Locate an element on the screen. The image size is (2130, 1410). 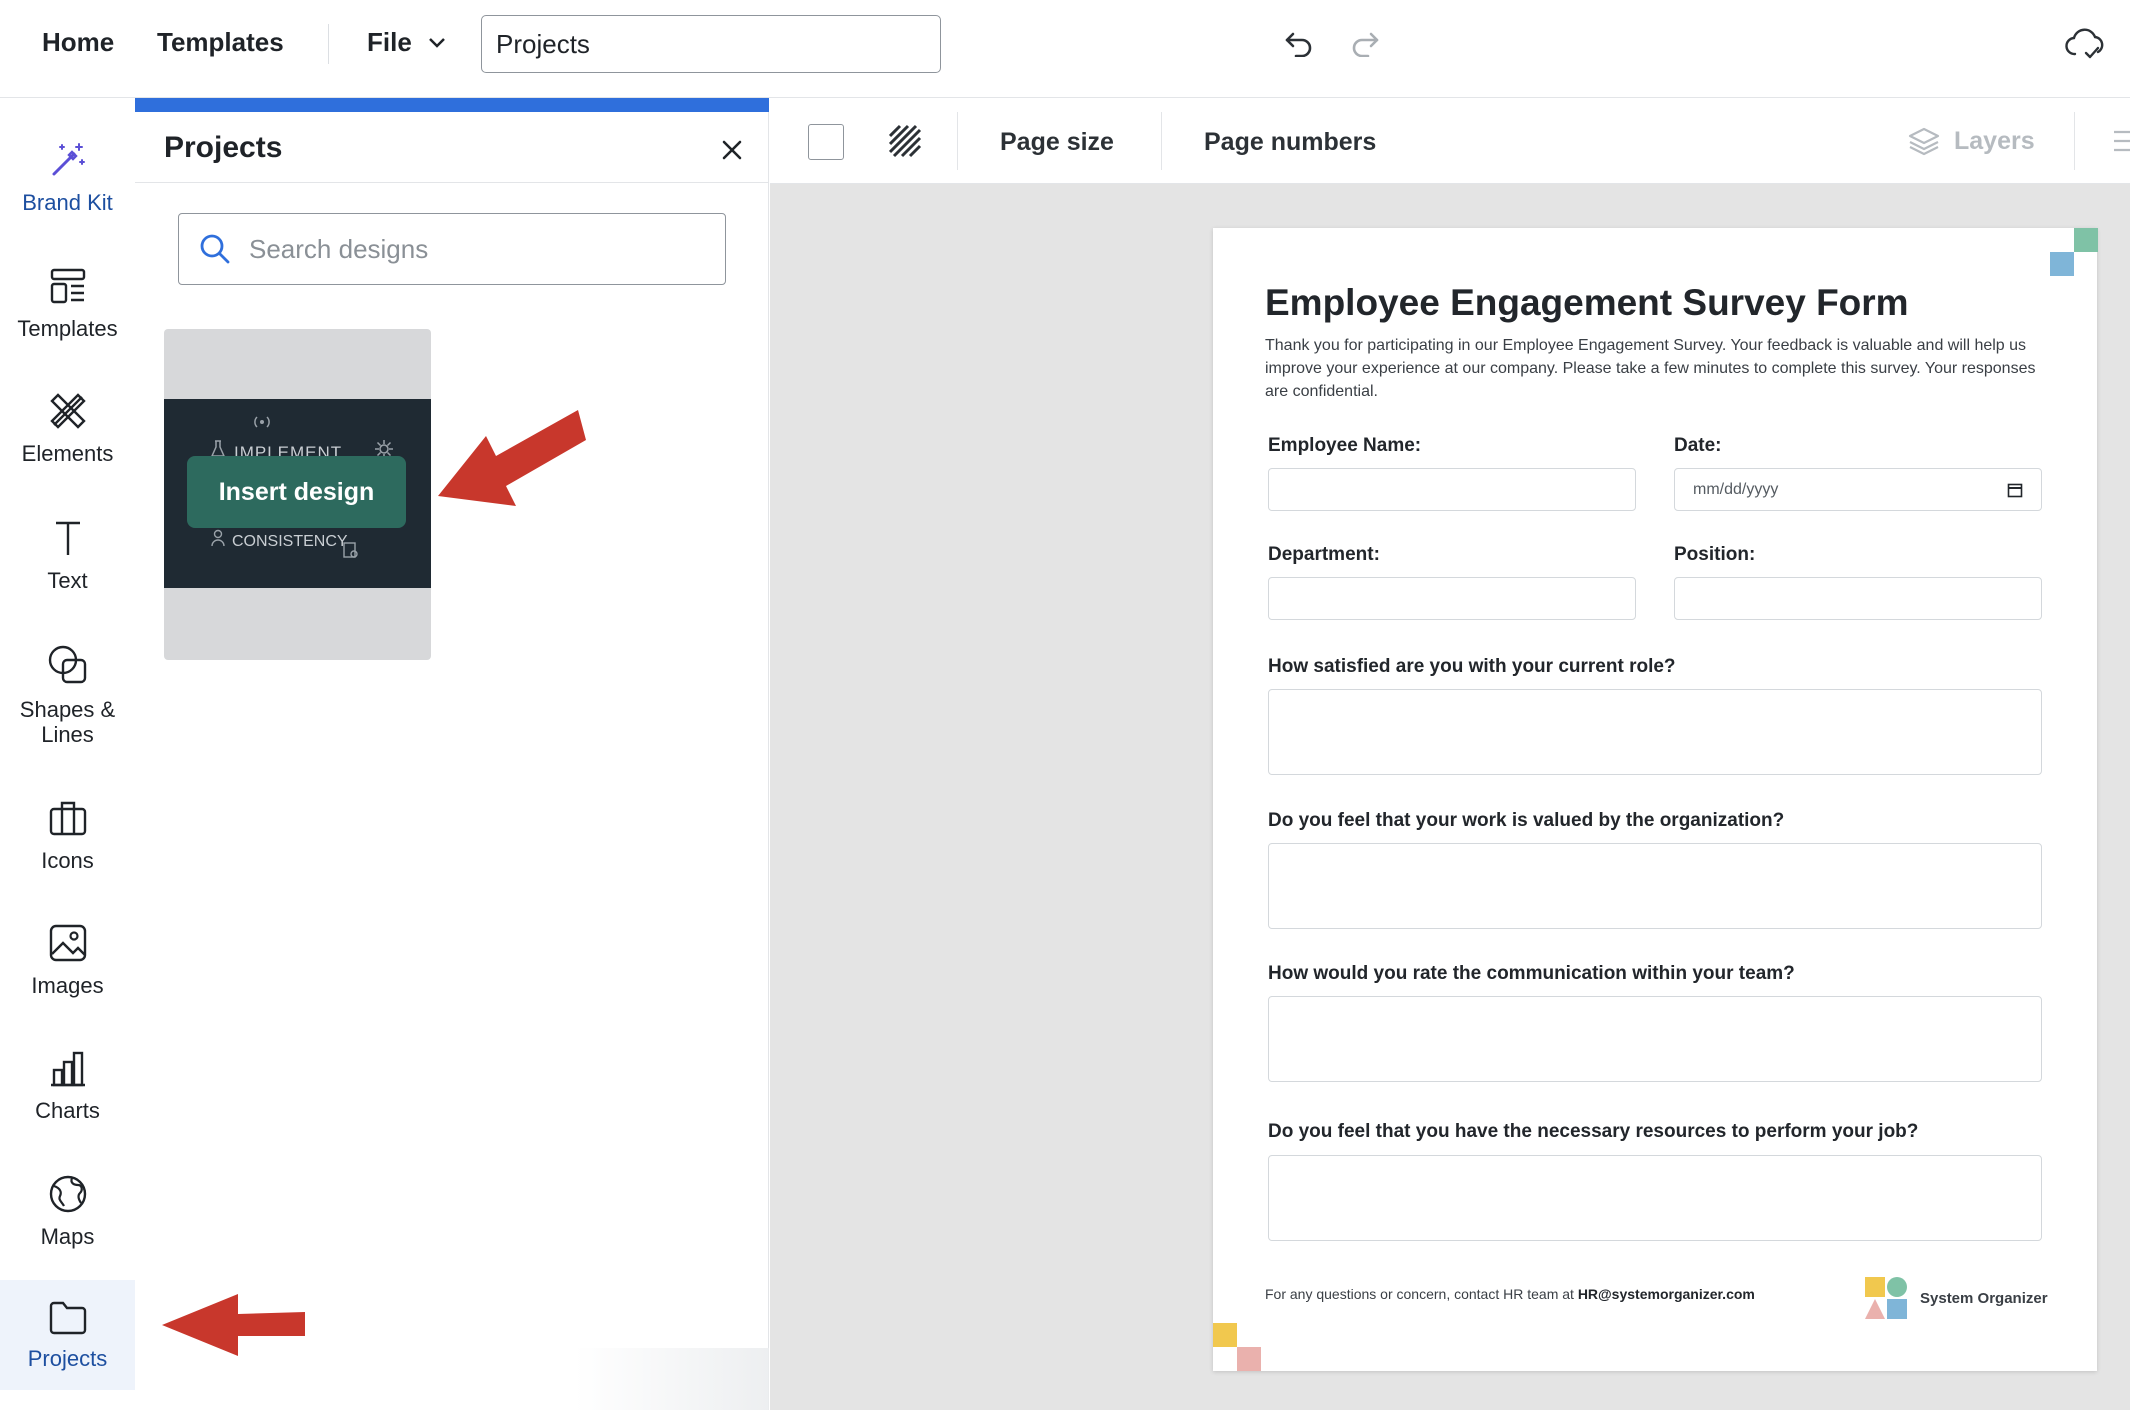
rail-item-text: Text is located at coordinates (67, 568).